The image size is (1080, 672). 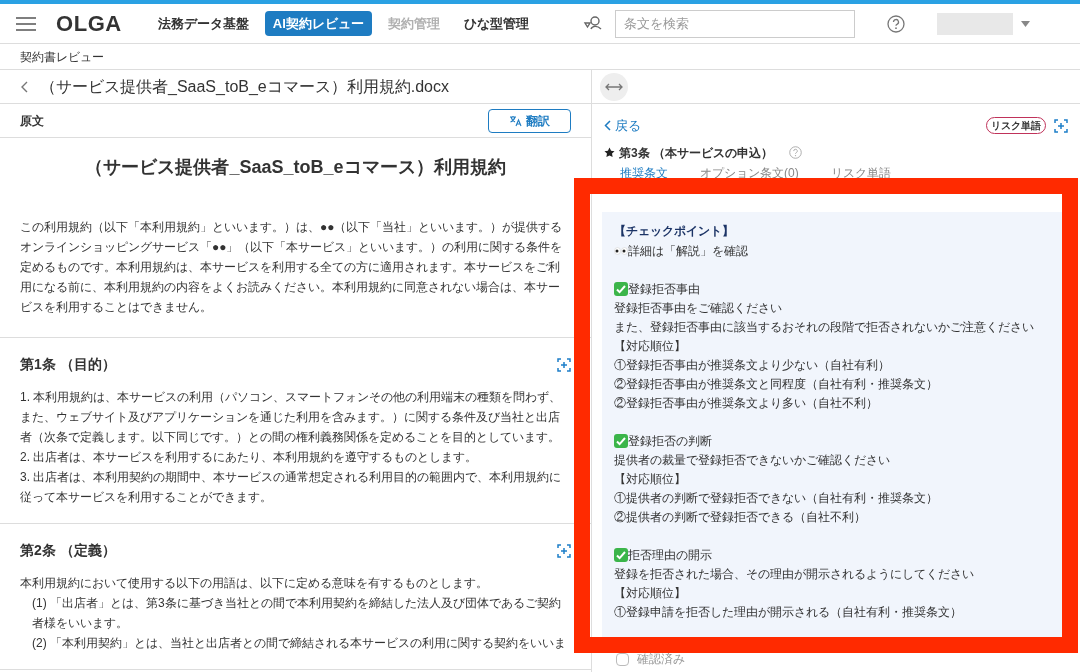 I want to click on back-icon, so click(x=24, y=86).